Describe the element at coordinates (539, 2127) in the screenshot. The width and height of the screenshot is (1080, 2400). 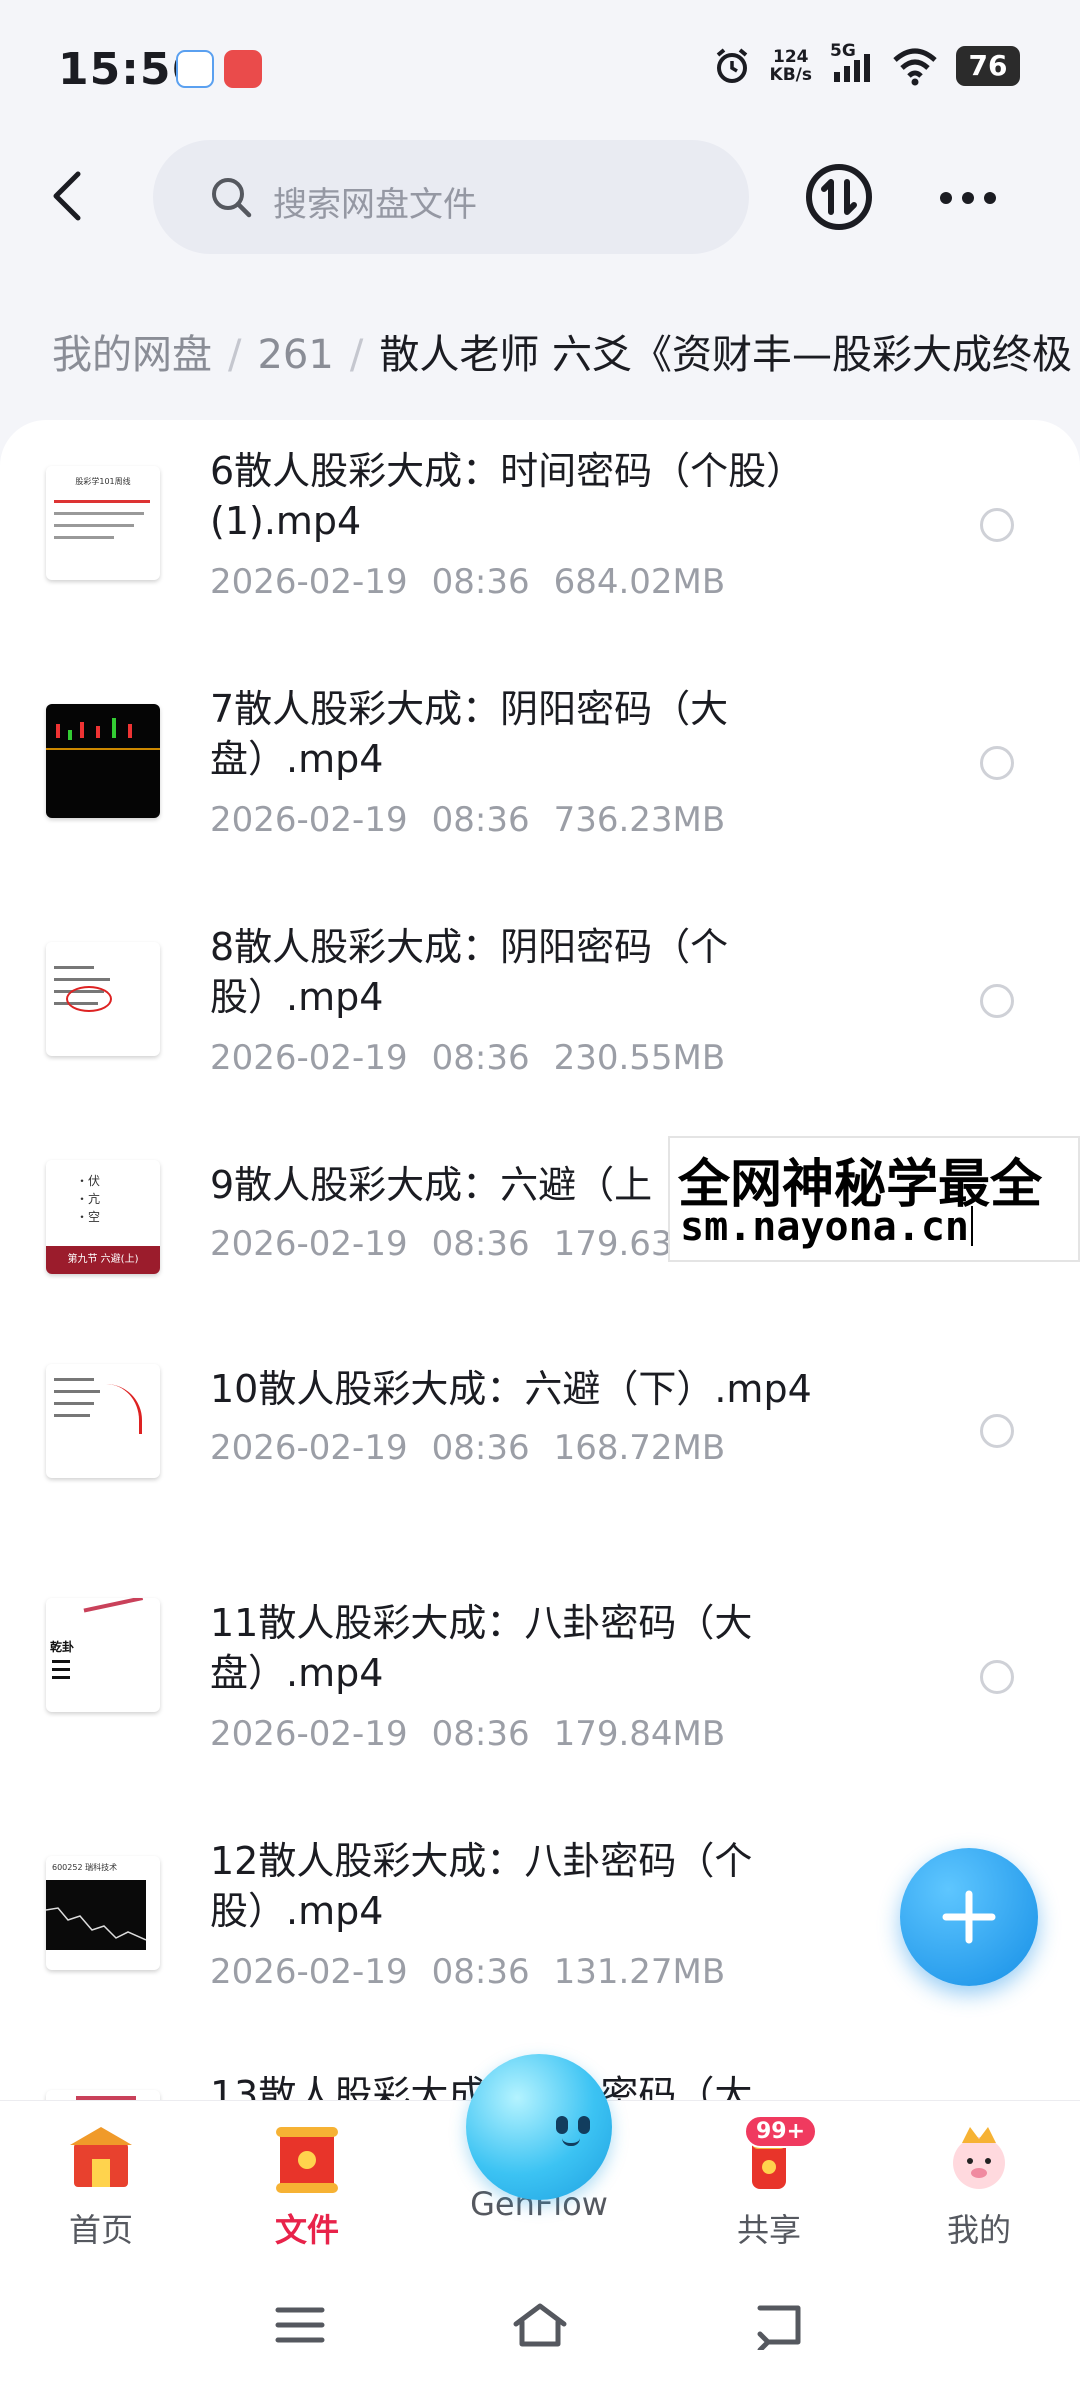
I see `genflow-mascot-icon` at that location.